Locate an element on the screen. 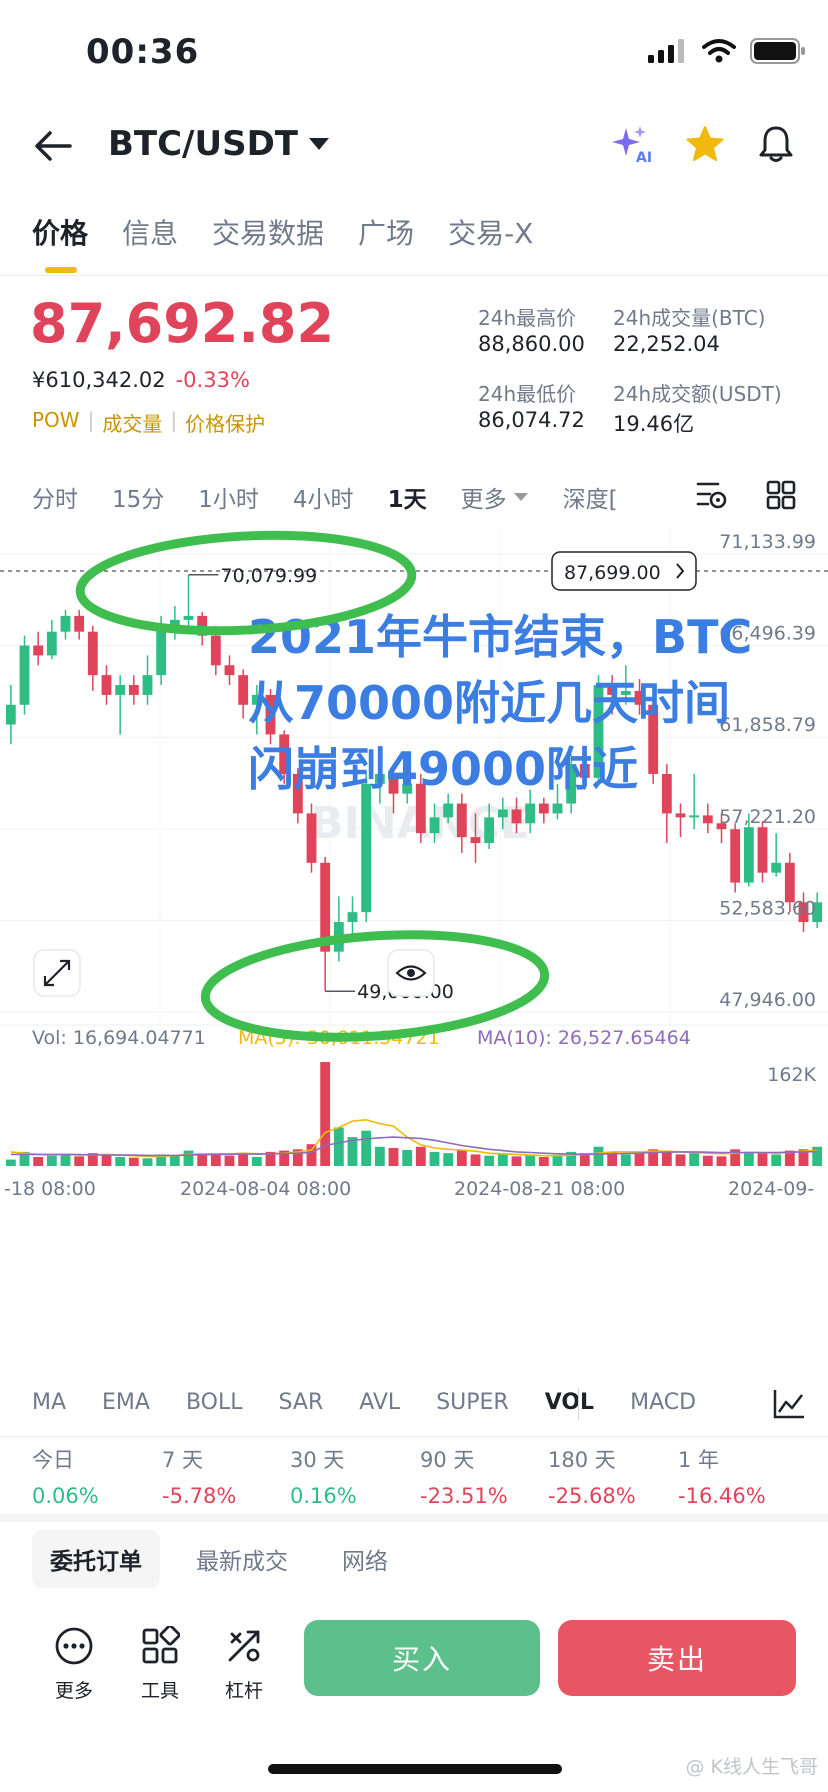 The width and height of the screenshot is (828, 1792). current-price-tag: 87,699.00 is located at coordinates (624, 571).